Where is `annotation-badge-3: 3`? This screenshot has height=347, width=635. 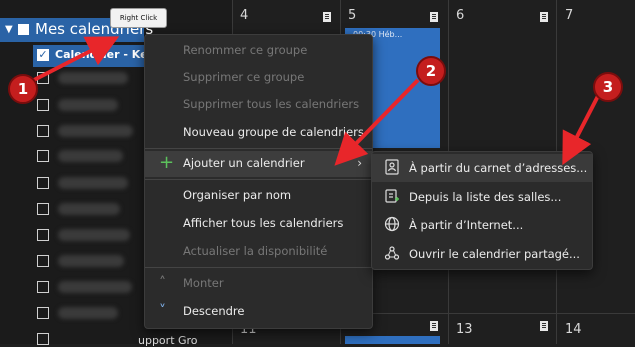
annotation-badge-3: 3 is located at coordinates (608, 87).